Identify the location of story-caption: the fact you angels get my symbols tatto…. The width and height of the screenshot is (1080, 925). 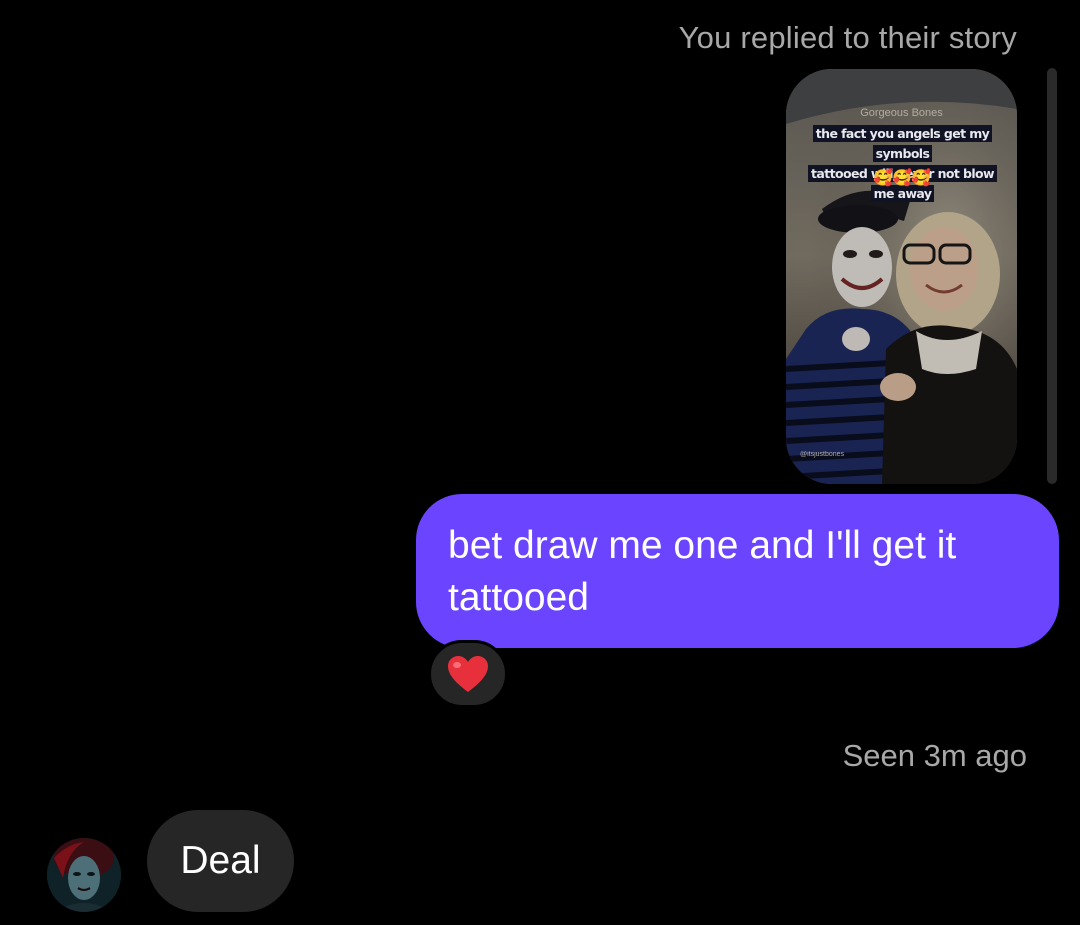
(902, 164).